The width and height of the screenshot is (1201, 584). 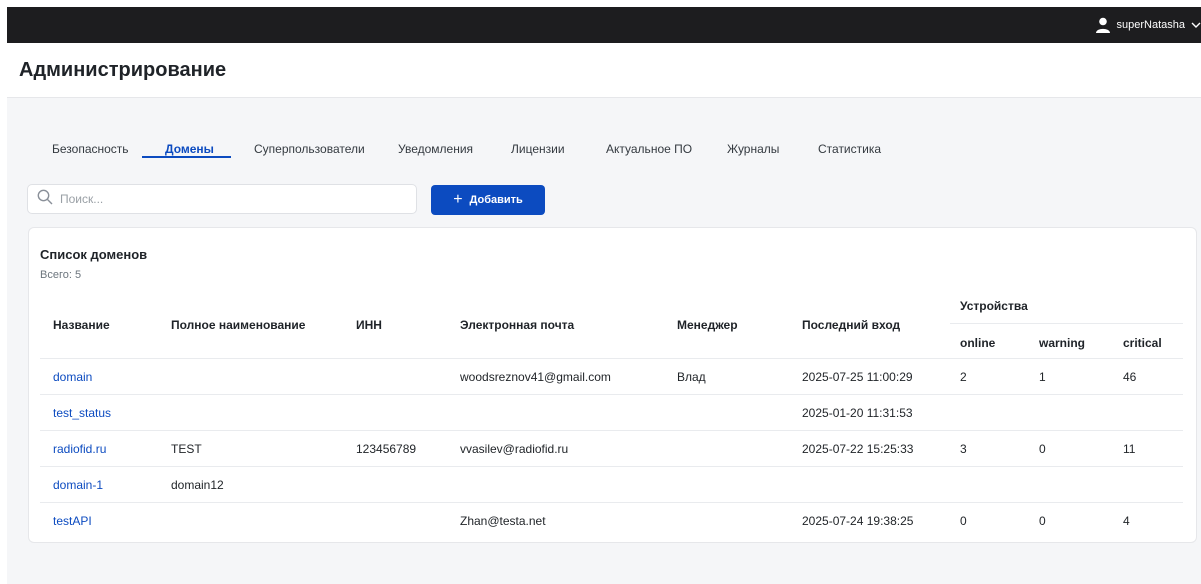 What do you see at coordinates (186, 157) in the screenshot?
I see `active-tab-indicator` at bounding box center [186, 157].